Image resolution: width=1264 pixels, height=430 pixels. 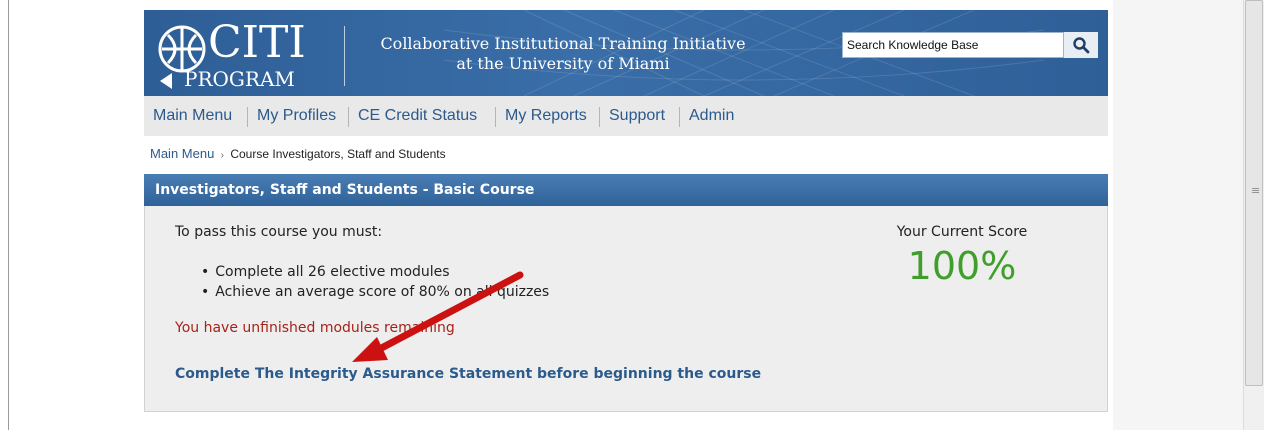 I want to click on scrollbar-thumb: ≡, so click(x=1254, y=193).